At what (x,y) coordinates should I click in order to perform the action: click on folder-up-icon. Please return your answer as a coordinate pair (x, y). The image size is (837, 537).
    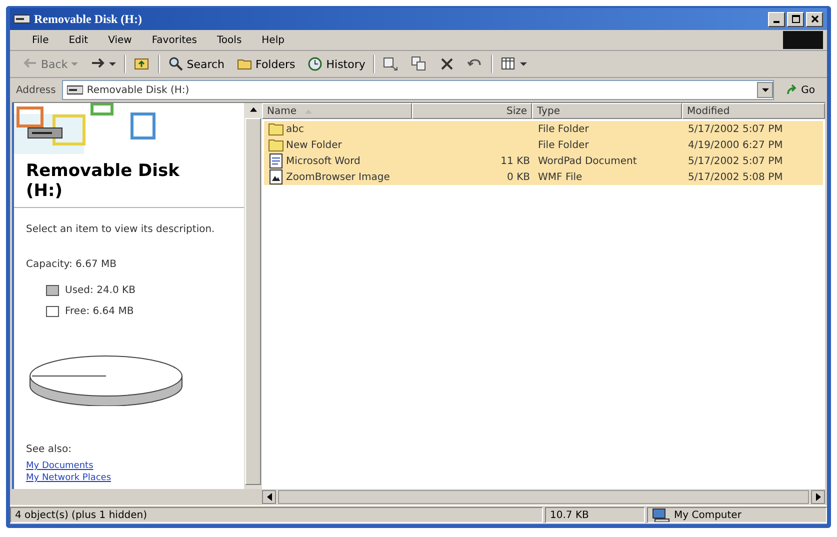
    Looking at the image, I should click on (142, 64).